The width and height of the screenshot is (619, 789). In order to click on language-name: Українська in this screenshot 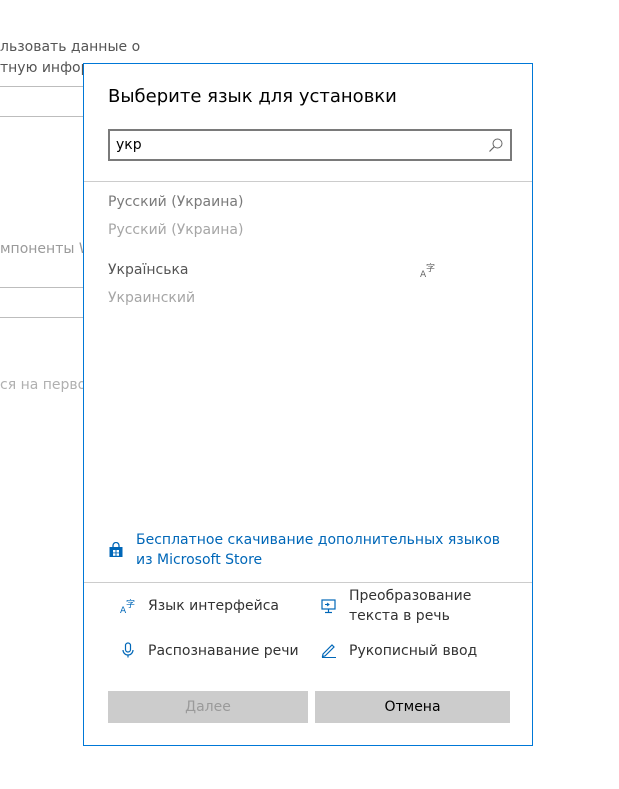, I will do `click(148, 270)`.